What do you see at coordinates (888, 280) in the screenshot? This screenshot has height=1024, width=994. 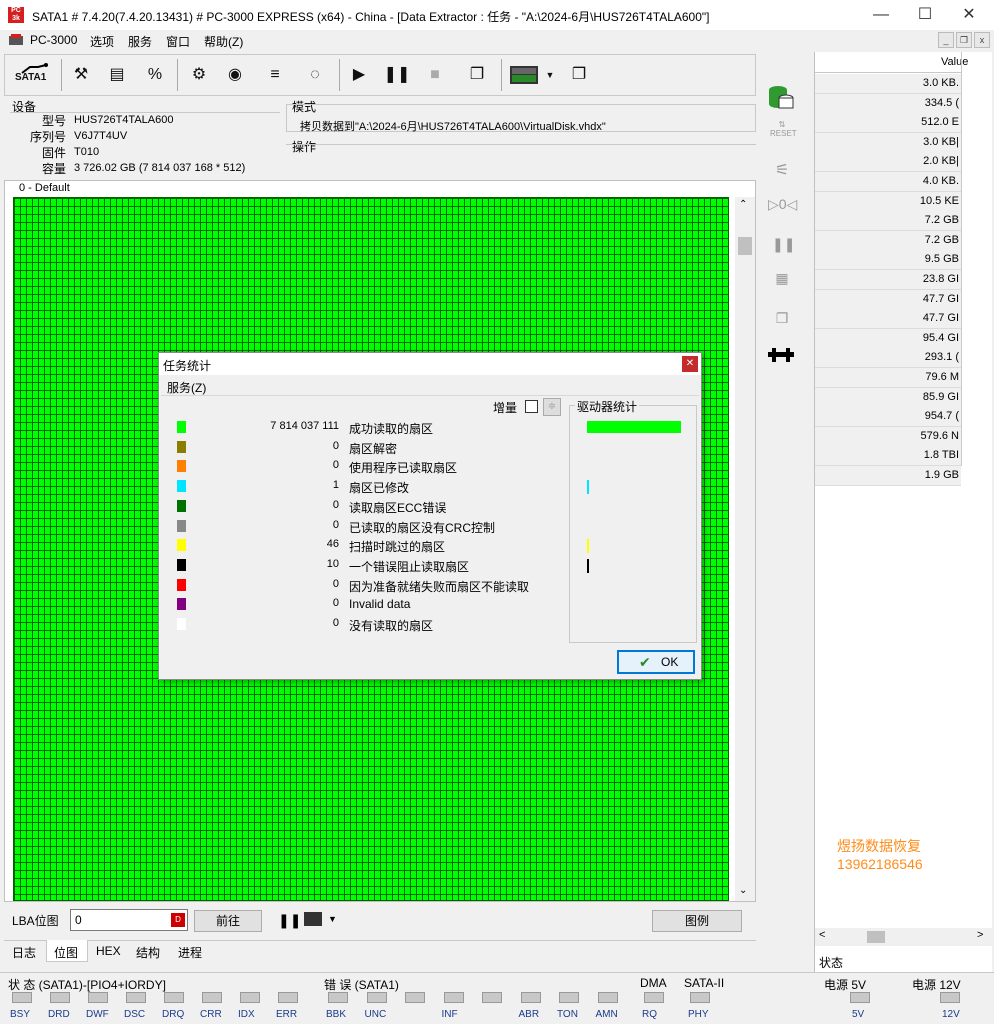 I see `value-row: 23.8 GI` at bounding box center [888, 280].